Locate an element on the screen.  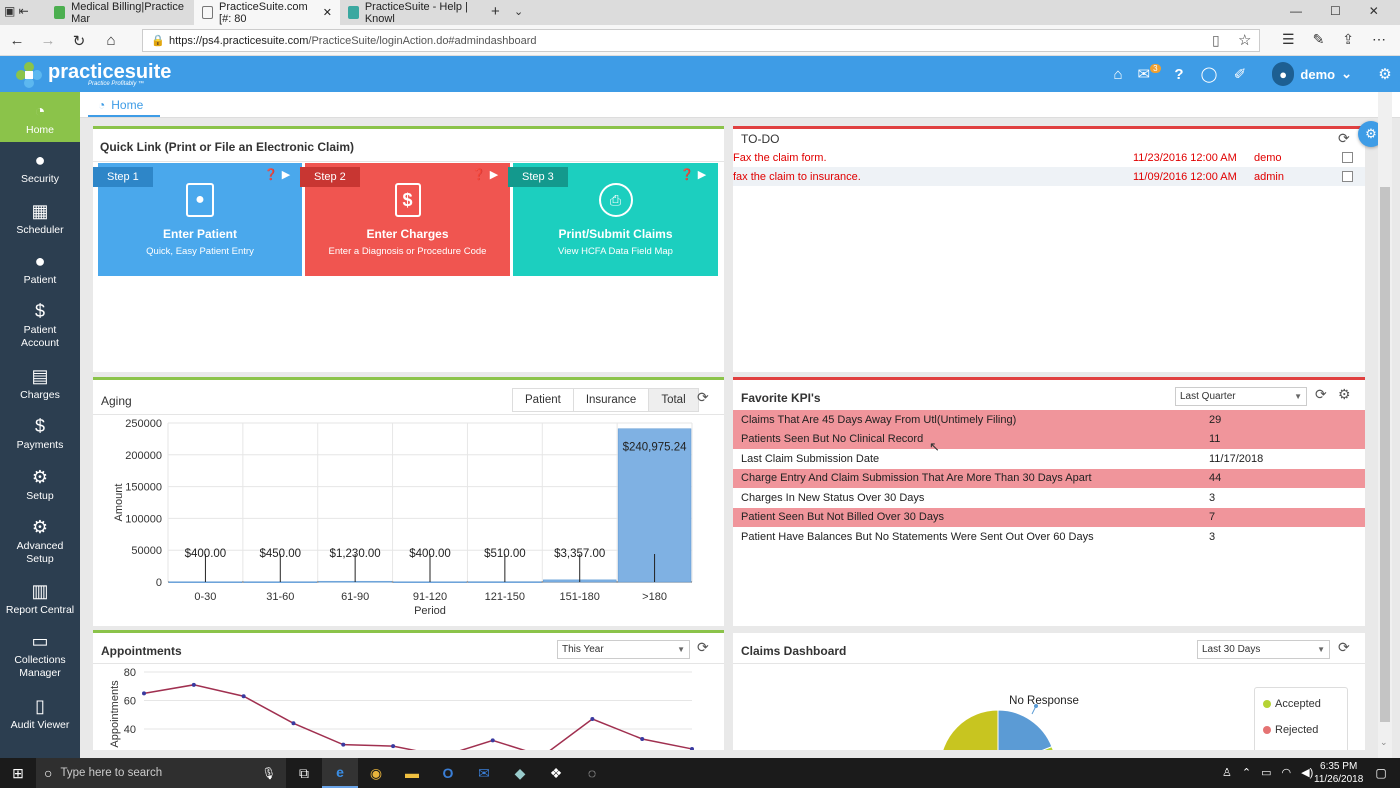
page-scrollbar: ⌄ is located at coordinates (1385, 425).